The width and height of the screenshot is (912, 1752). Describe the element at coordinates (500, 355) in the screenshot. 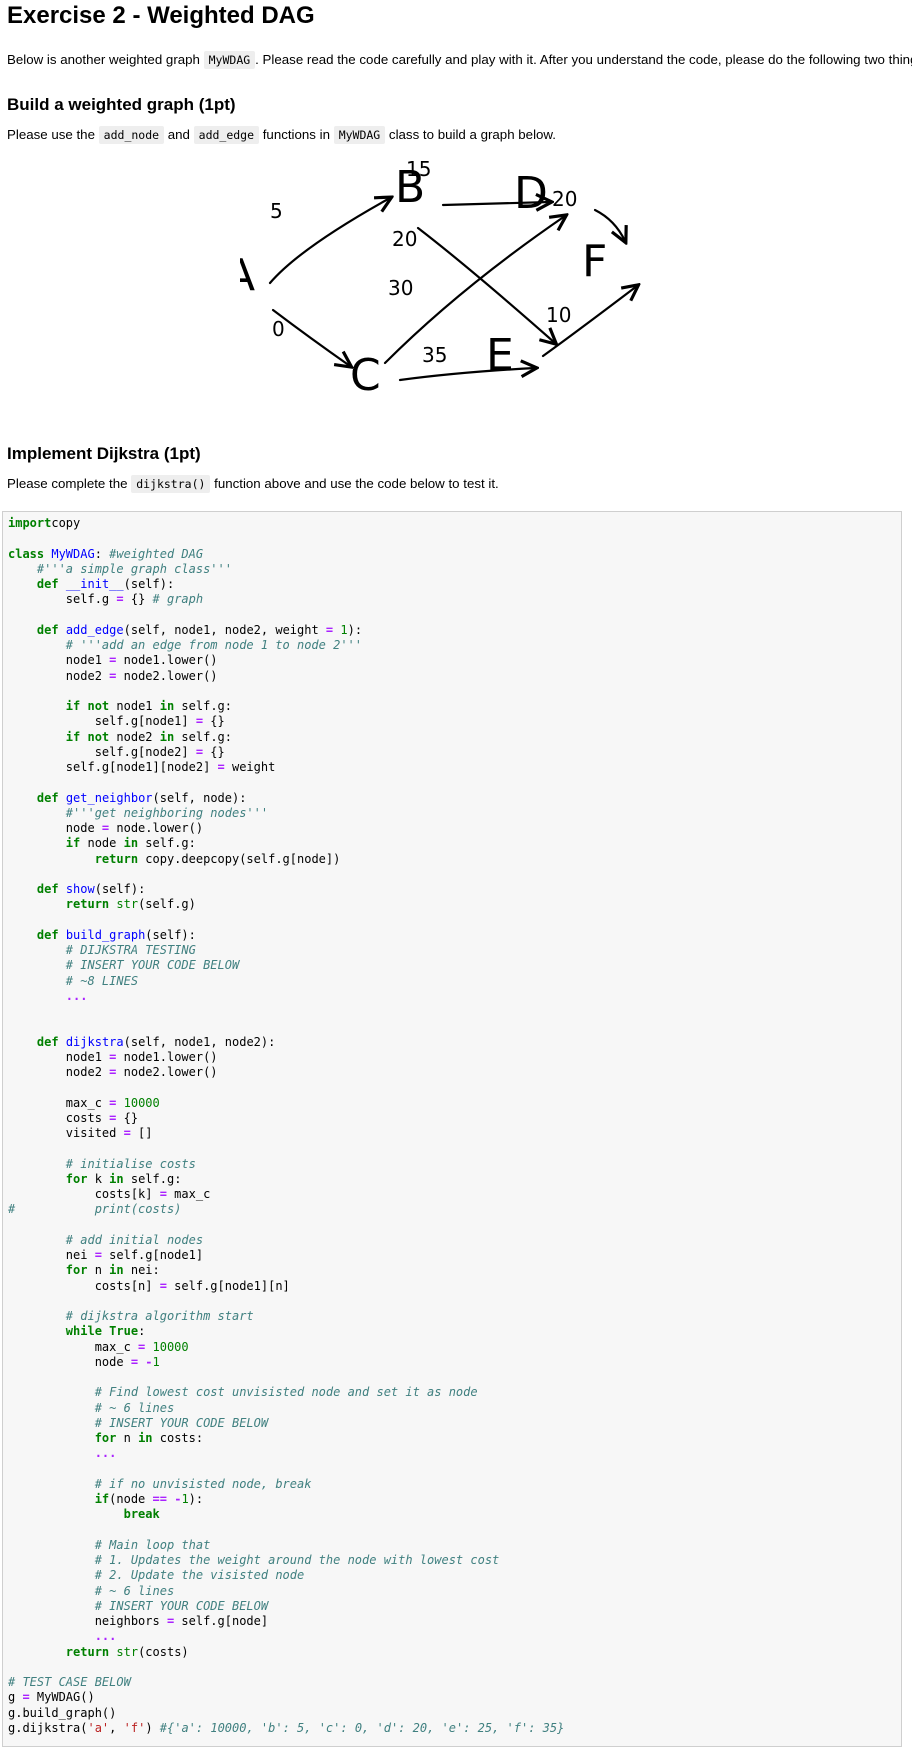

I see `node-label: E` at that location.